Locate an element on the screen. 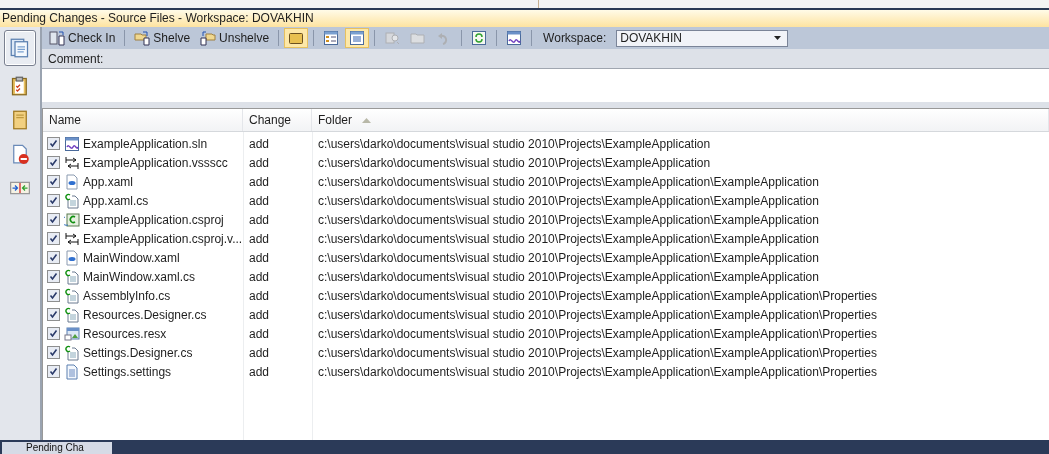 Image resolution: width=1049 pixels, height=454 pixels. comment-label: Comment: is located at coordinates (76, 58).